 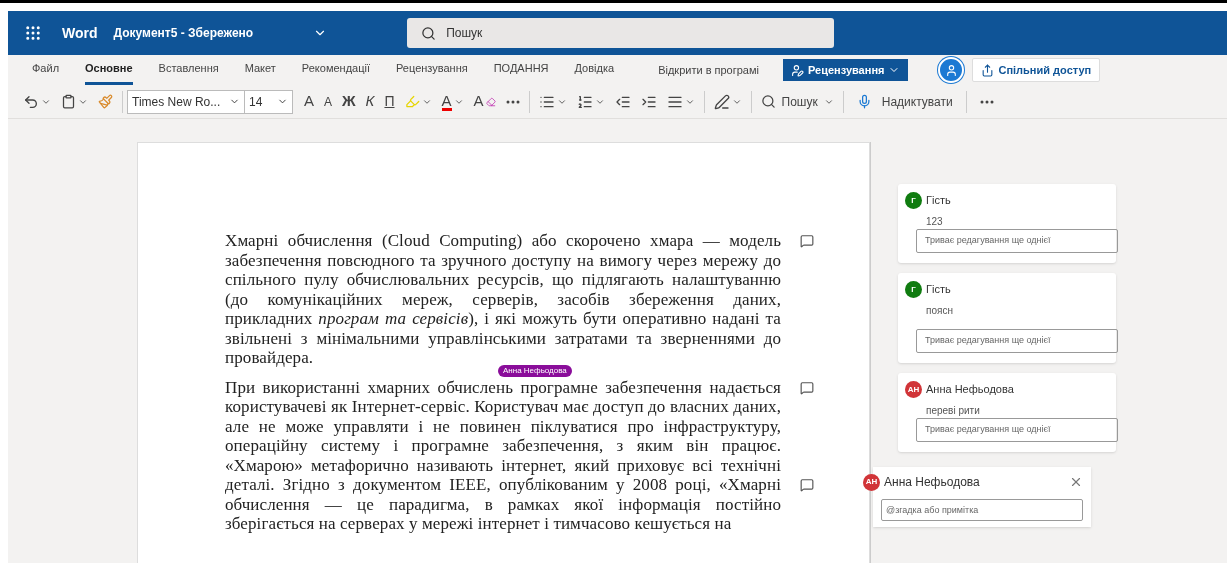 What do you see at coordinates (797, 70) in the screenshot?
I see `person-pen-icon` at bounding box center [797, 70].